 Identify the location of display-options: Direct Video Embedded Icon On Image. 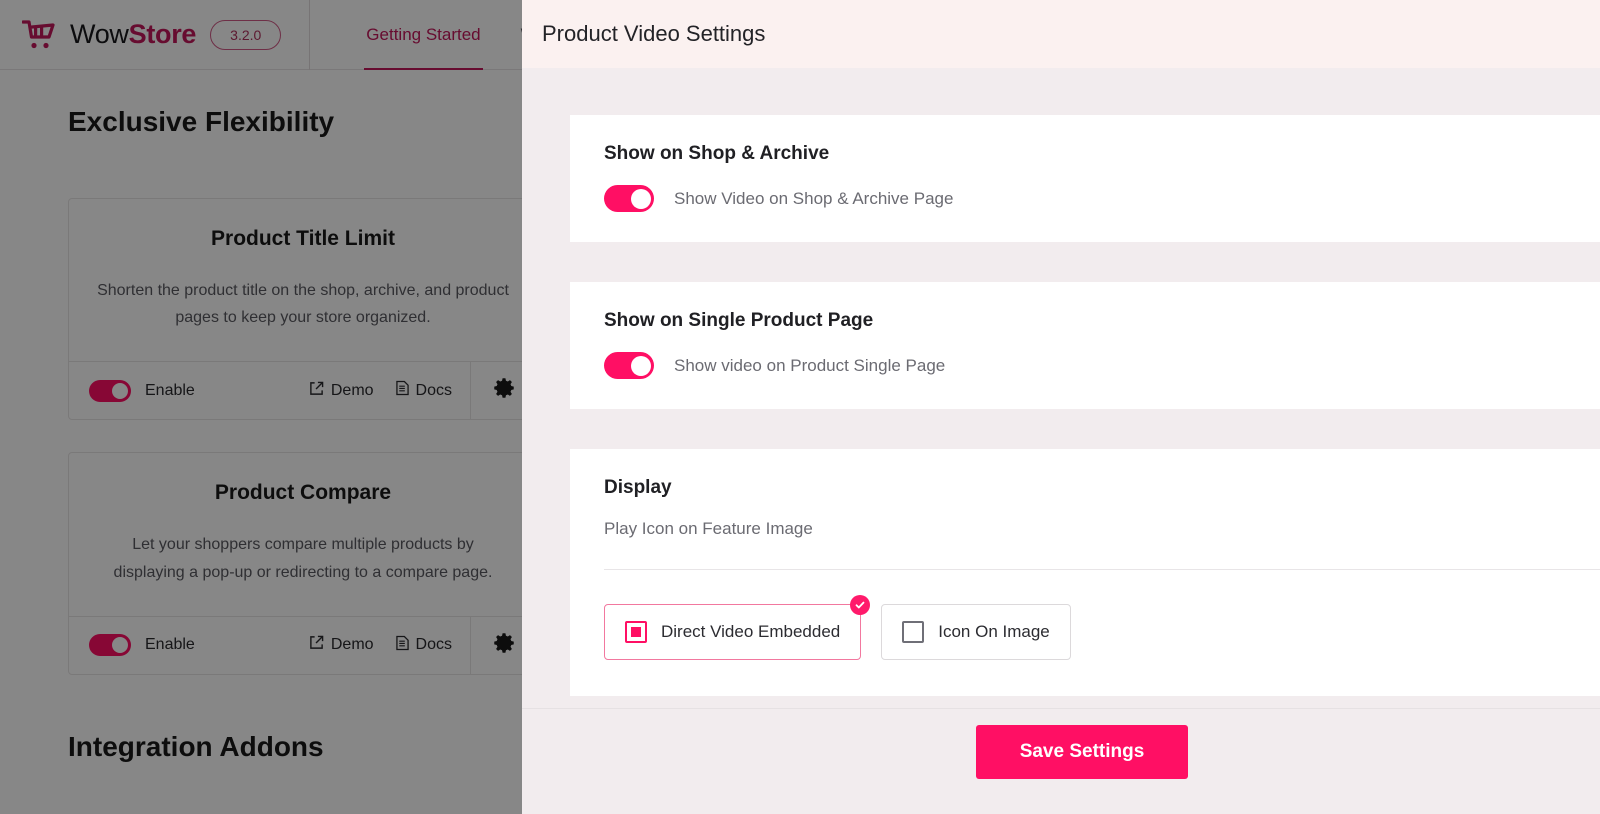
(1102, 627).